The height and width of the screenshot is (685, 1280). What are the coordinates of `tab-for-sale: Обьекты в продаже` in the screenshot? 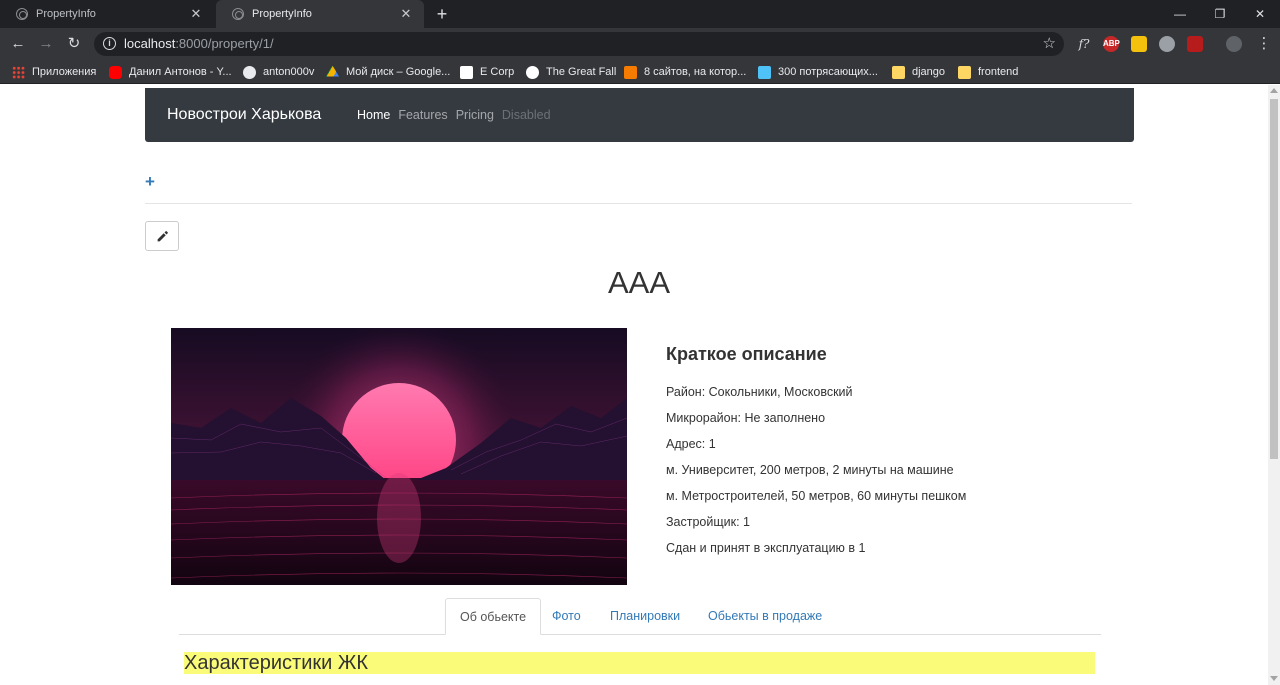 It's located at (765, 616).